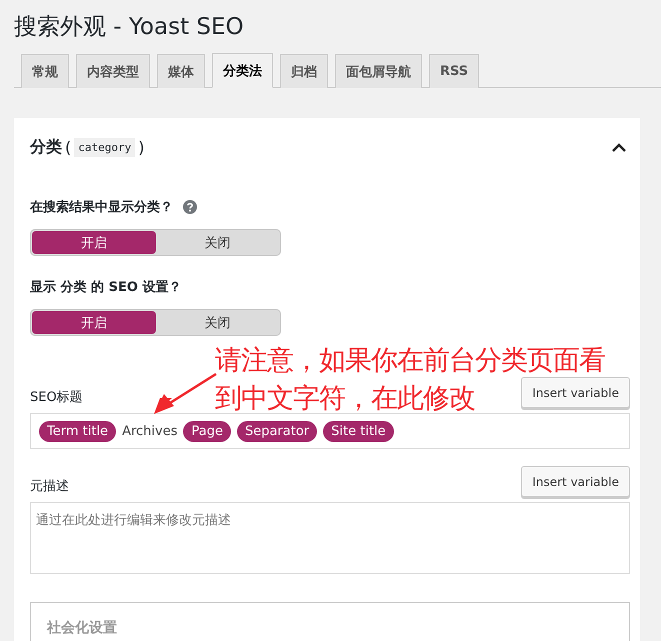 Image resolution: width=661 pixels, height=641 pixels. Describe the element at coordinates (45, 71) in the screenshot. I see `tab: 常规` at that location.